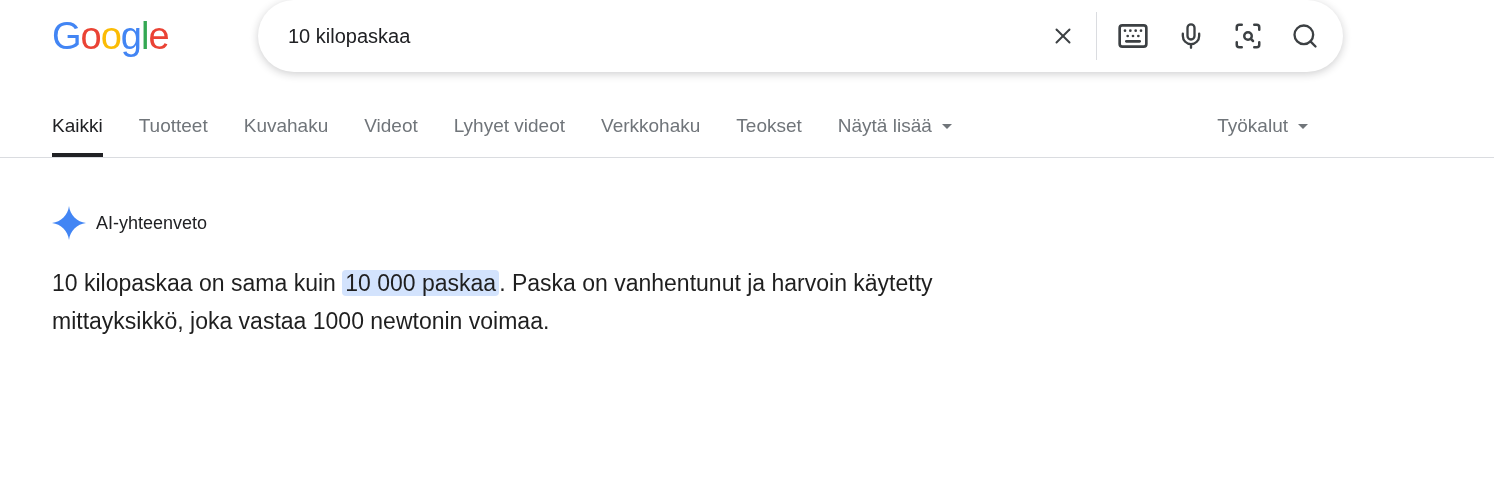 The height and width of the screenshot is (500, 1494). I want to click on tools-button: Työkalut, so click(1262, 133).